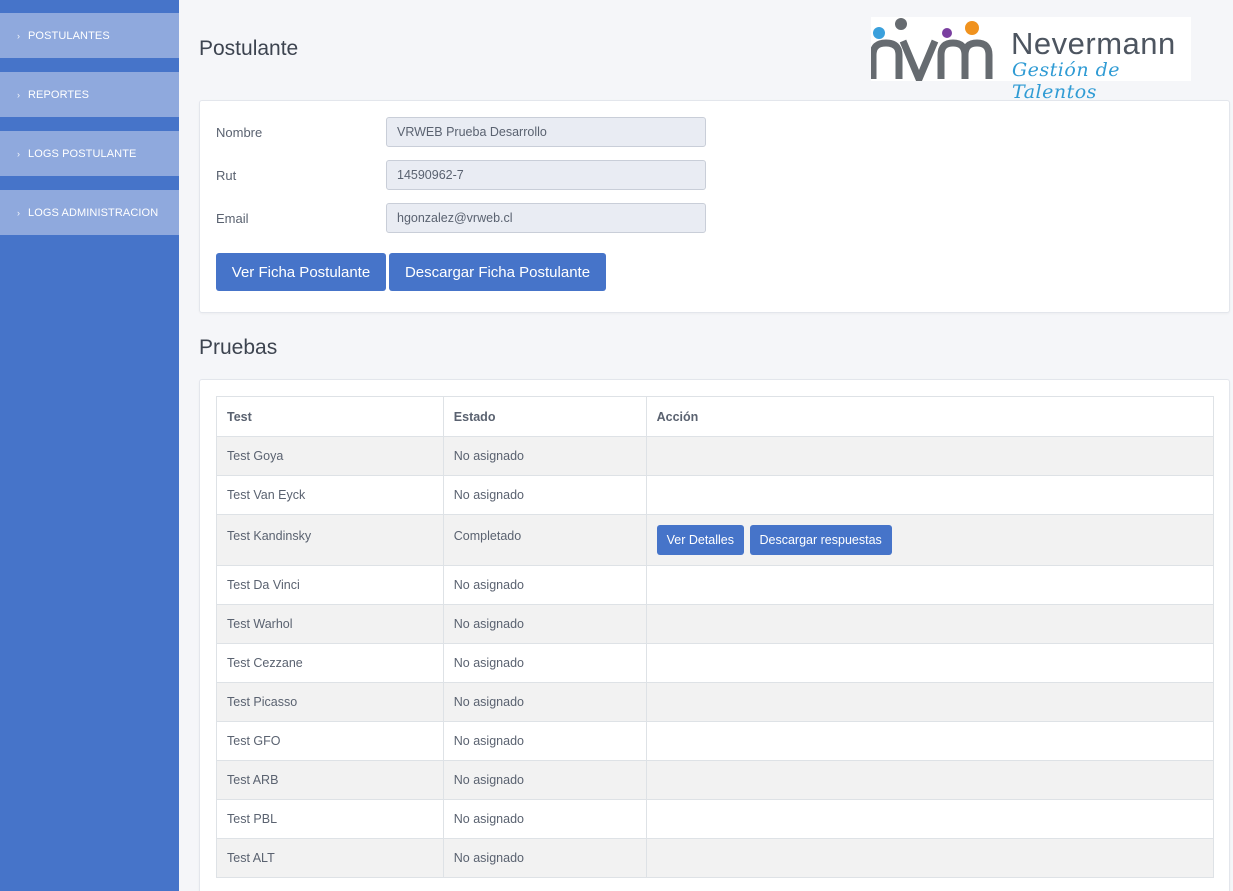 The image size is (1233, 891). What do you see at coordinates (330, 741) in the screenshot?
I see `test-name-cell: Test GFO` at bounding box center [330, 741].